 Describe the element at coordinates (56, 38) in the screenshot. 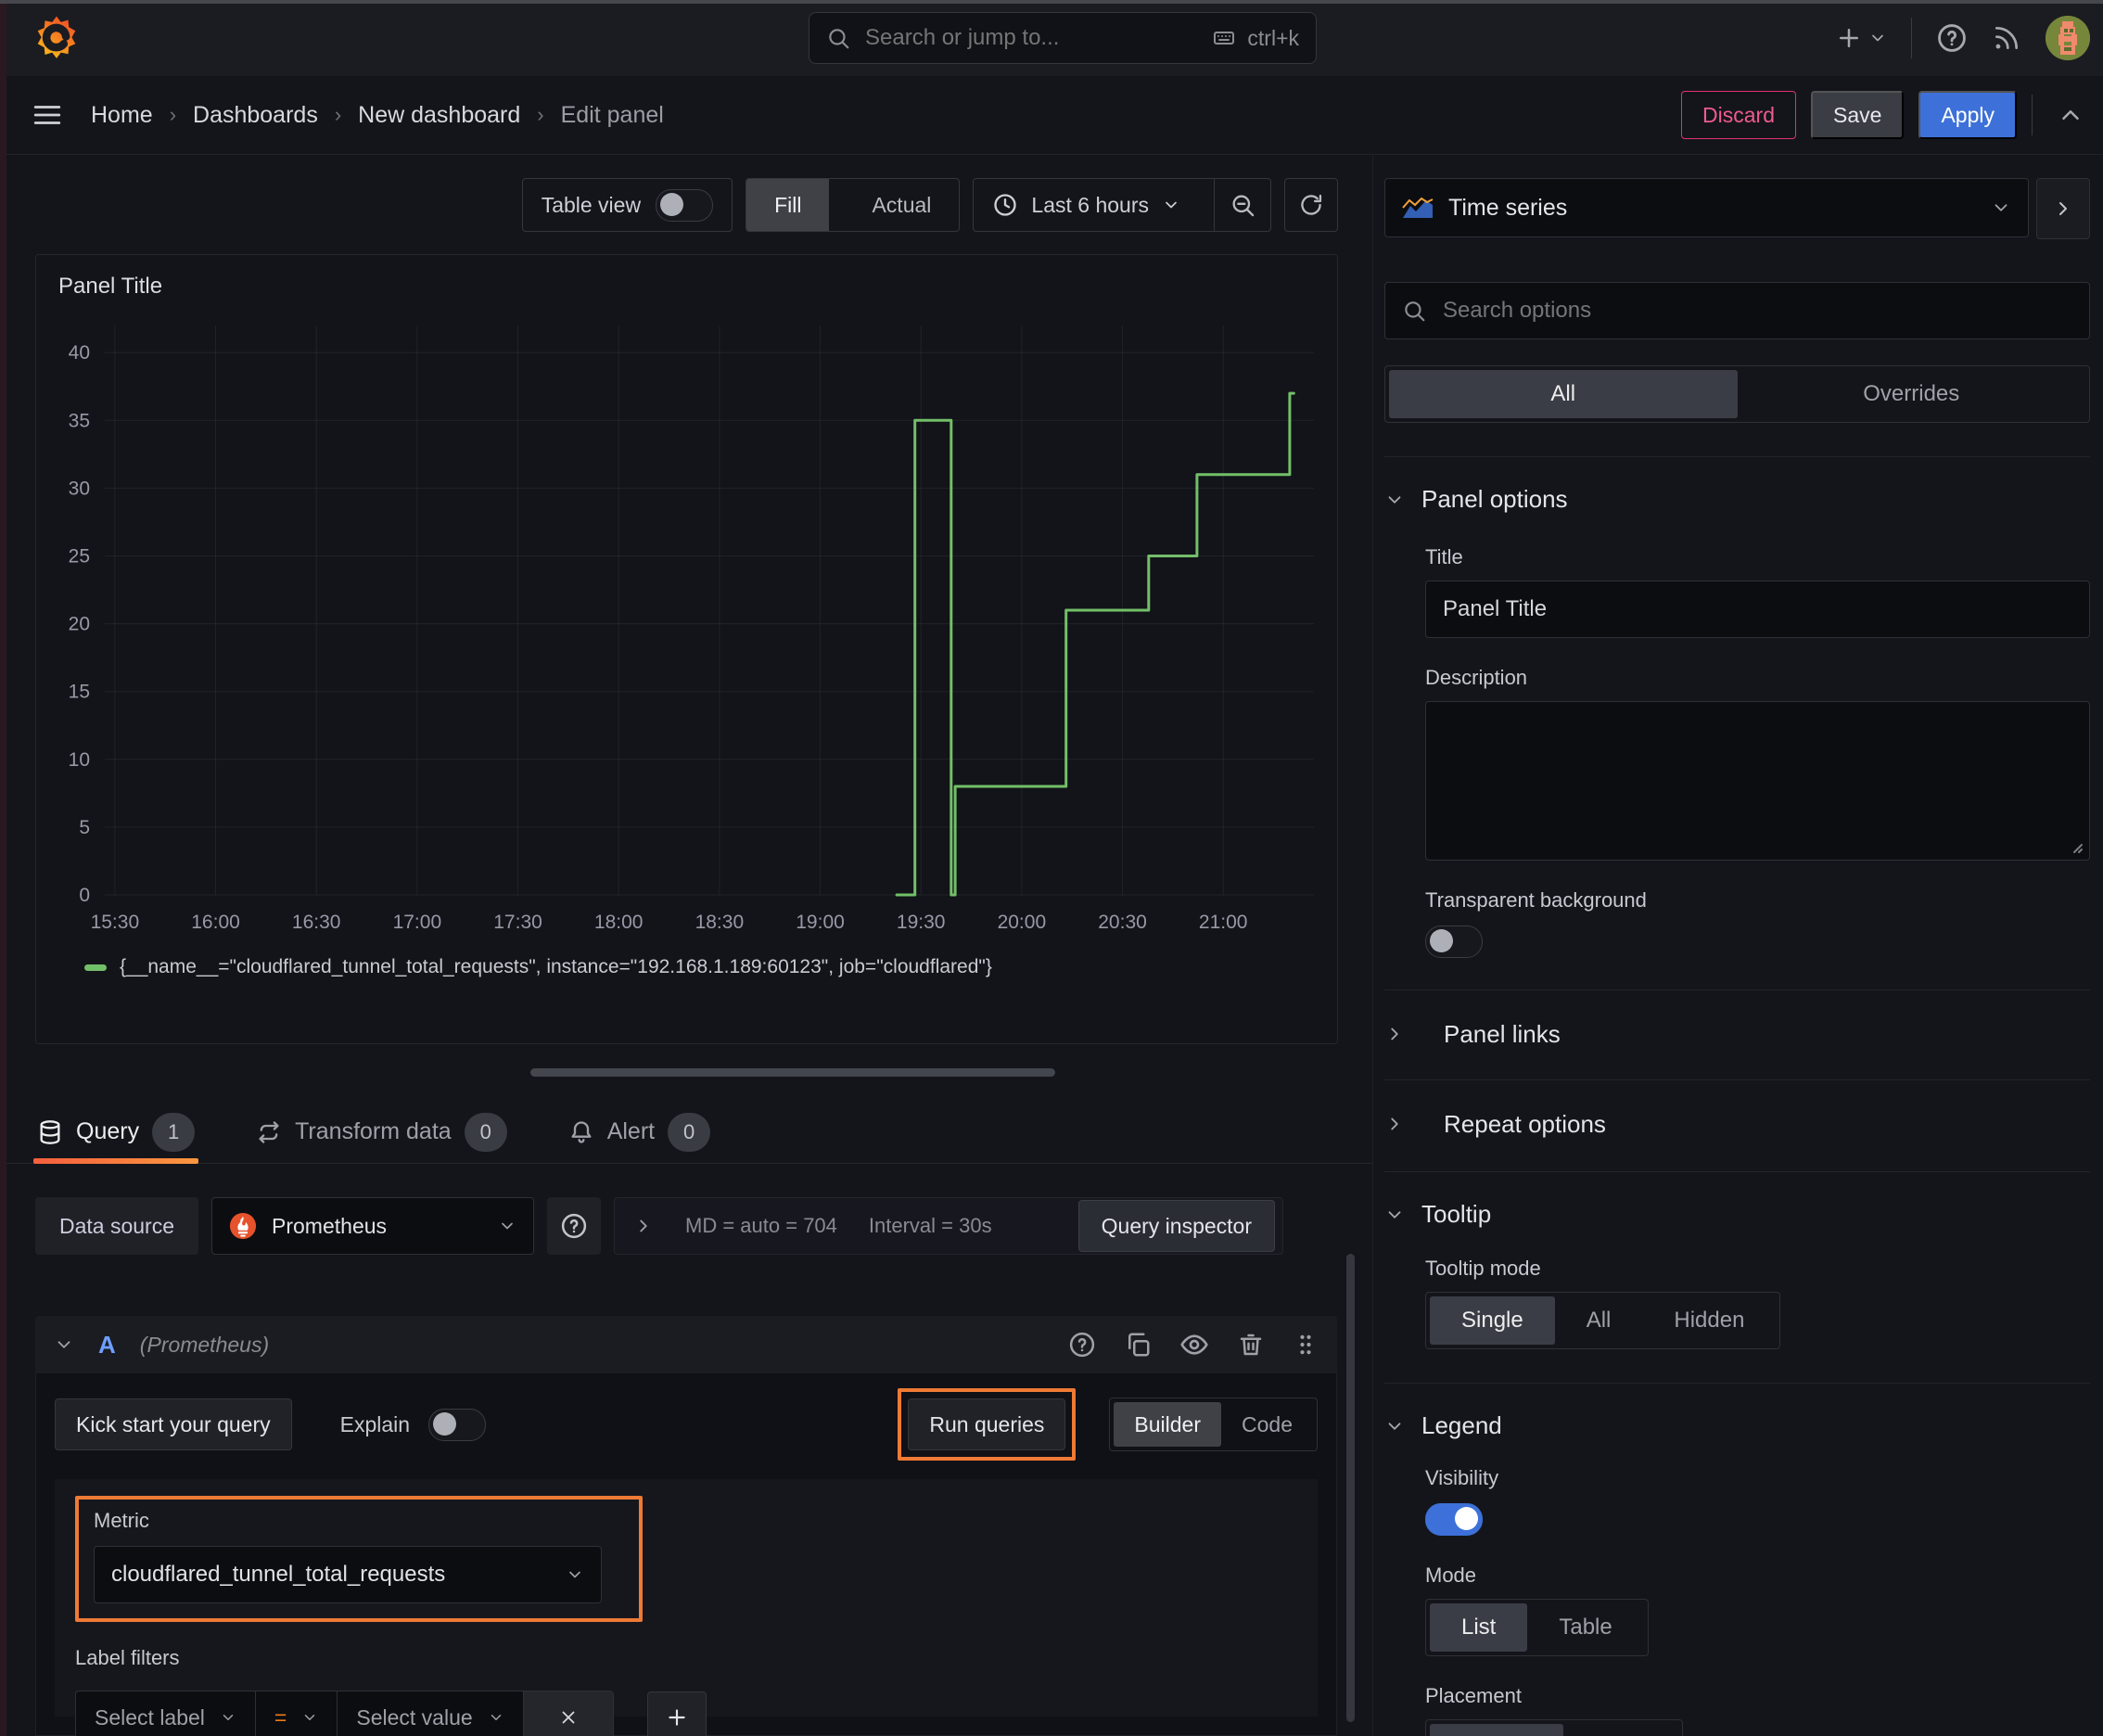

I see `grafana-logo-icon` at that location.